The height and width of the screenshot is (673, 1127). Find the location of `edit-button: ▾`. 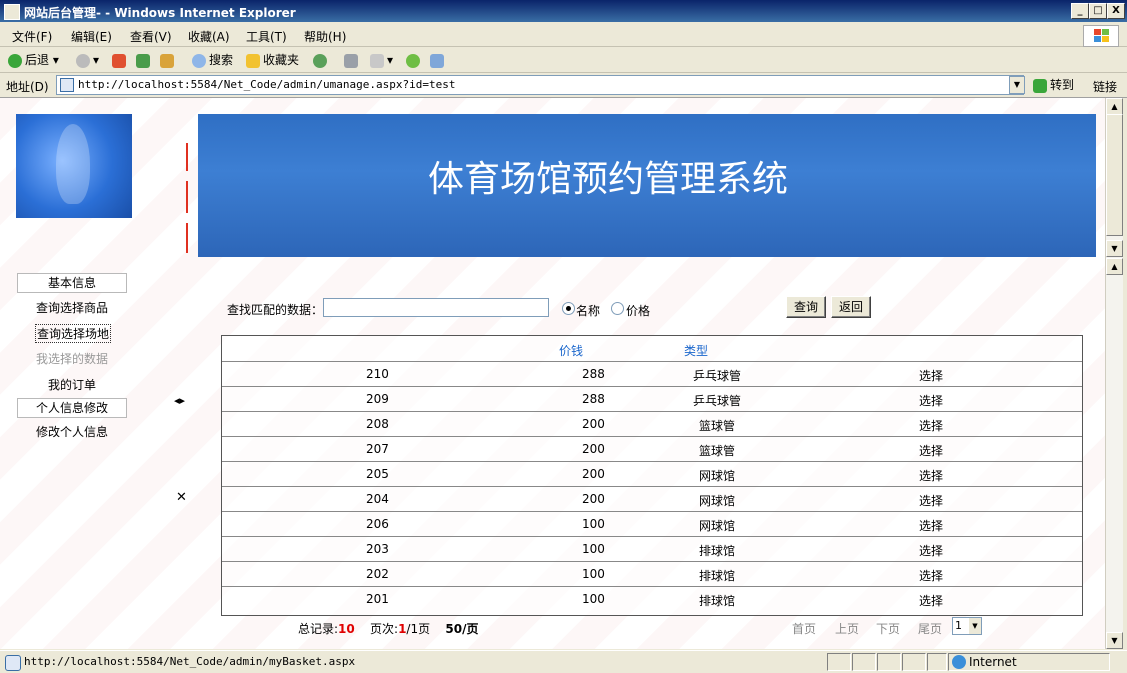

edit-button: ▾ is located at coordinates (381, 60).